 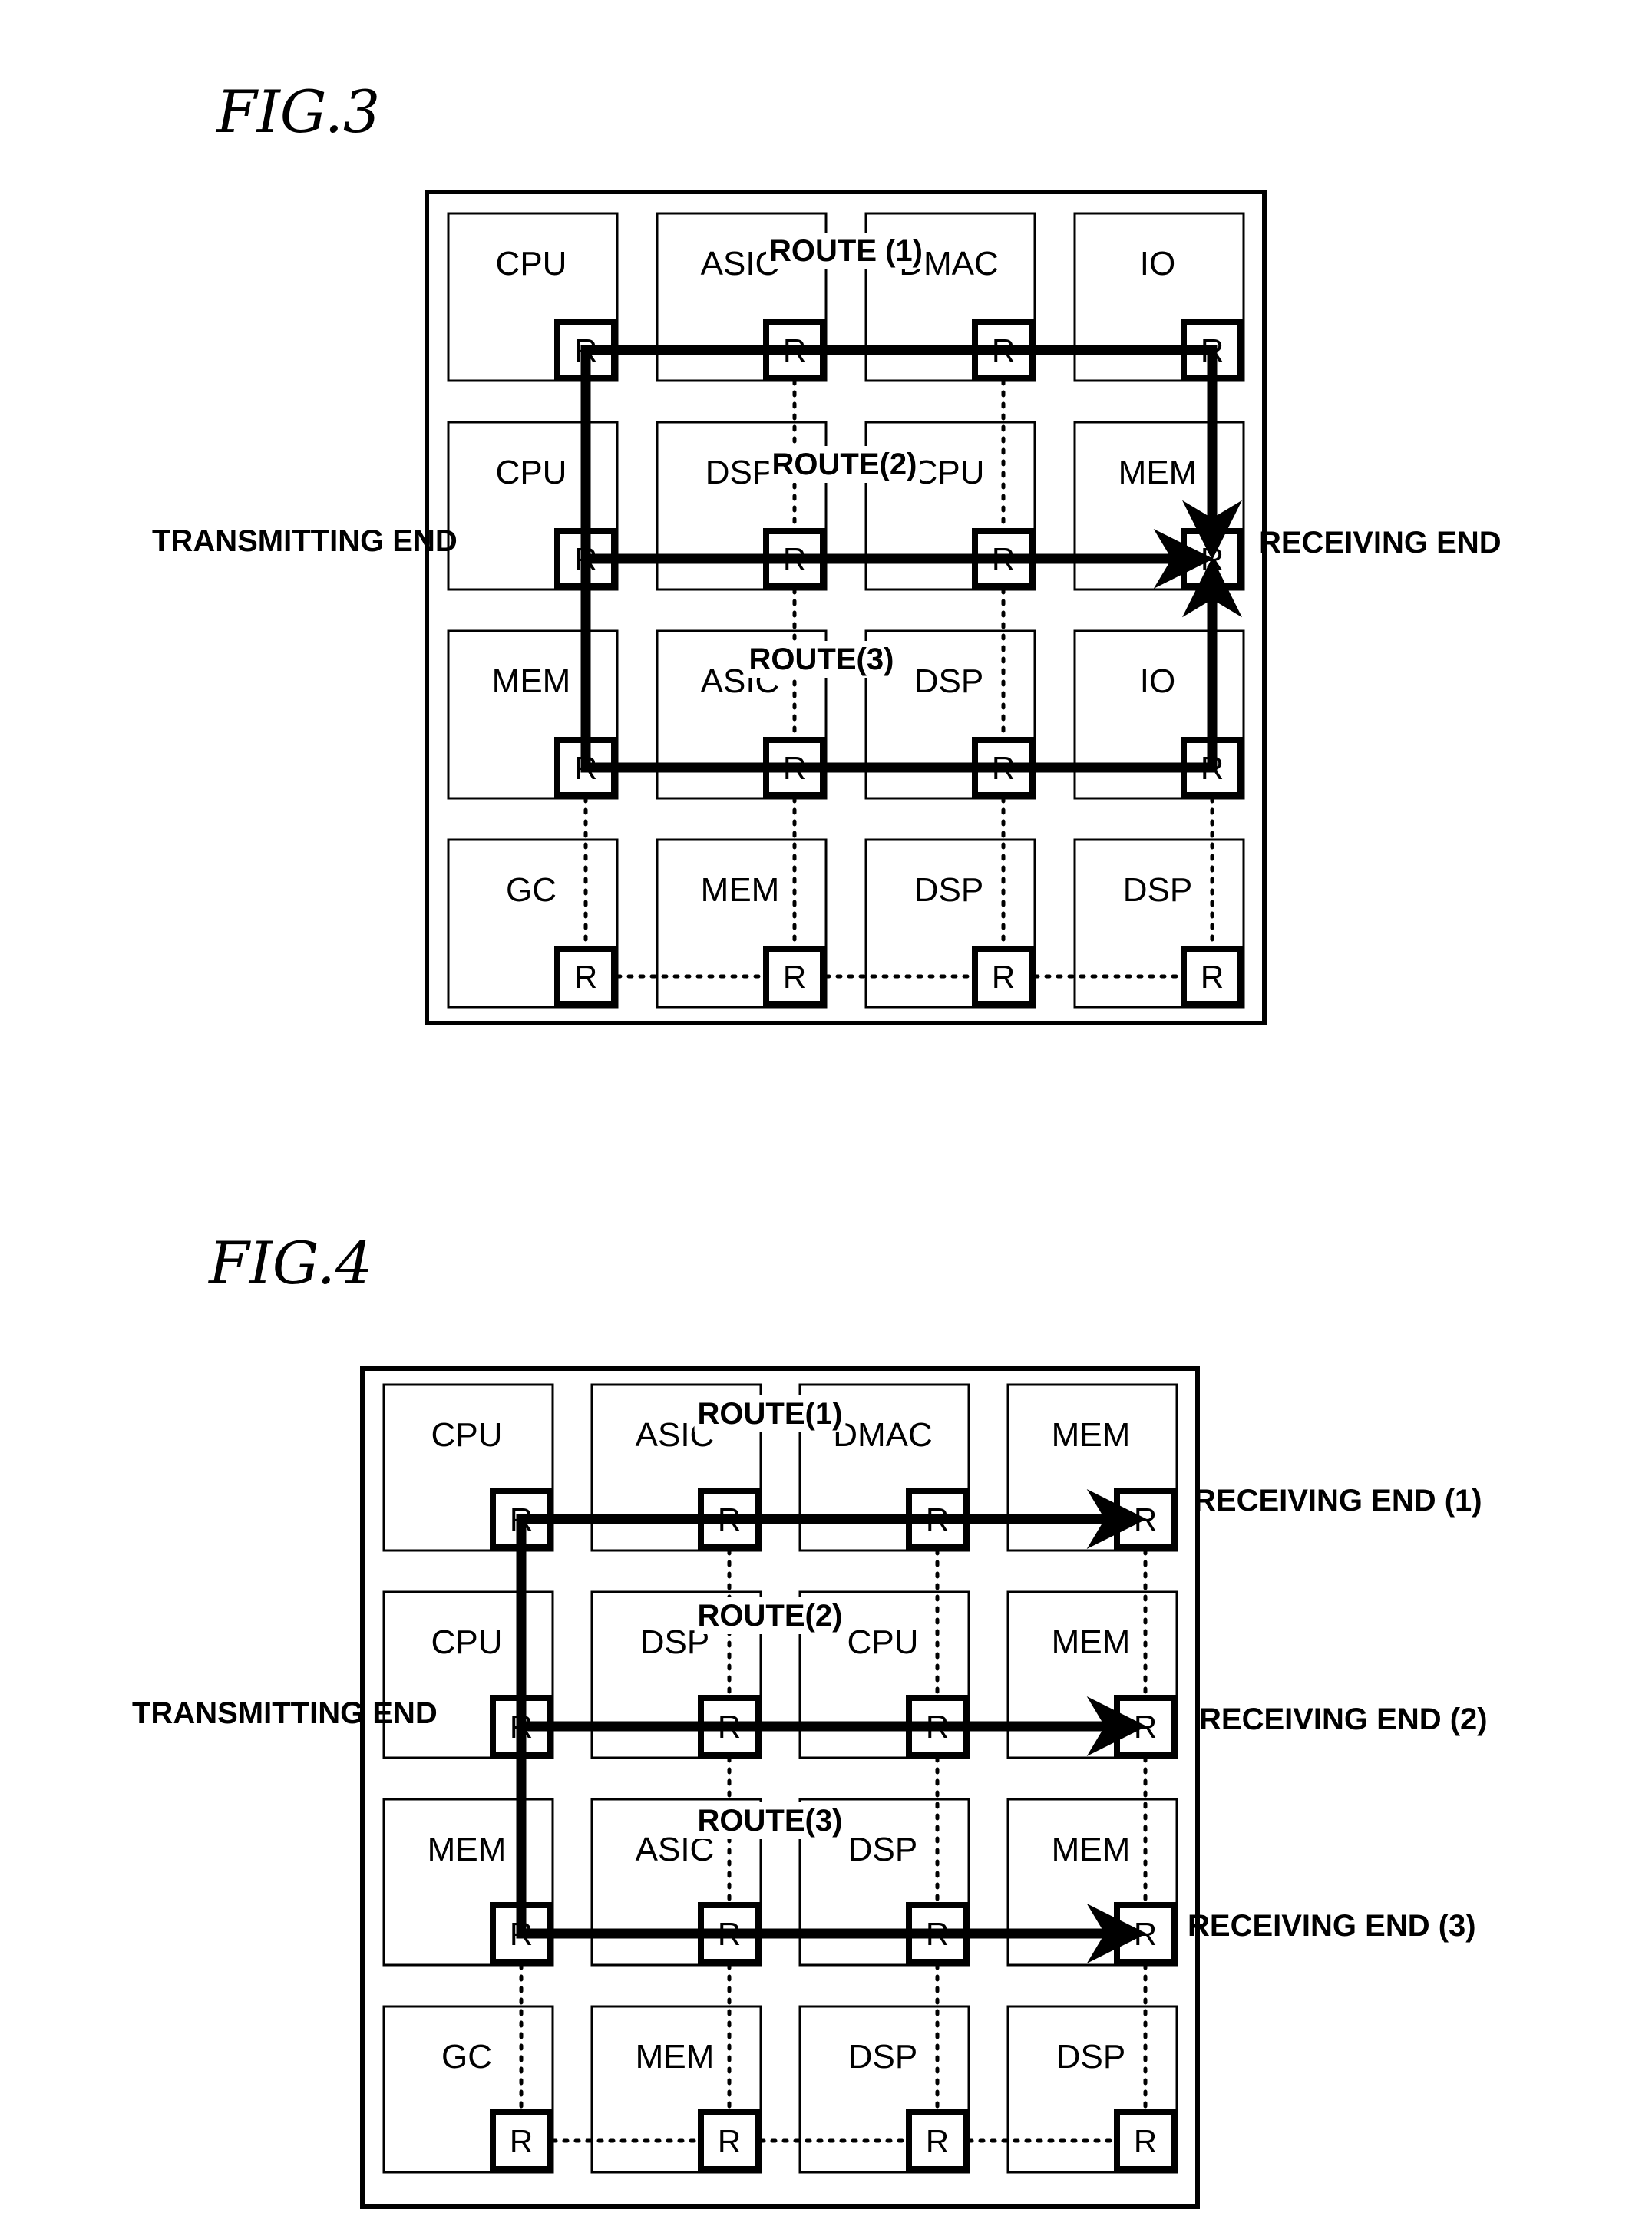 What do you see at coordinates (289, 1263) in the screenshot?
I see `figure-4-title: FIG.4` at bounding box center [289, 1263].